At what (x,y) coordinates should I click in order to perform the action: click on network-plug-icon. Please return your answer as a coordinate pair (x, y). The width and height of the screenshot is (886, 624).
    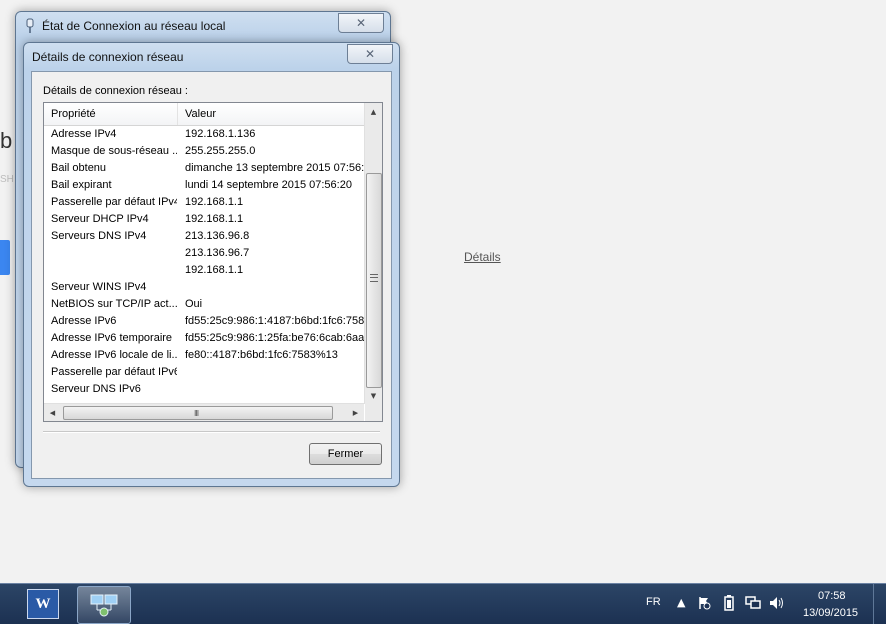
    Looking at the image, I should click on (30, 25).